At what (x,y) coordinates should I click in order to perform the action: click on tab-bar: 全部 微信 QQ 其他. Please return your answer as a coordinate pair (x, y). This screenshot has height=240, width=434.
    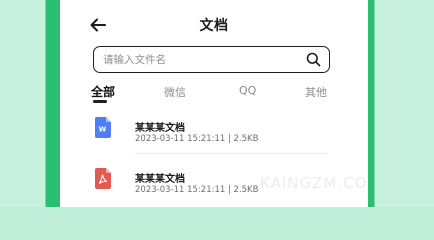
    Looking at the image, I should click on (214, 94).